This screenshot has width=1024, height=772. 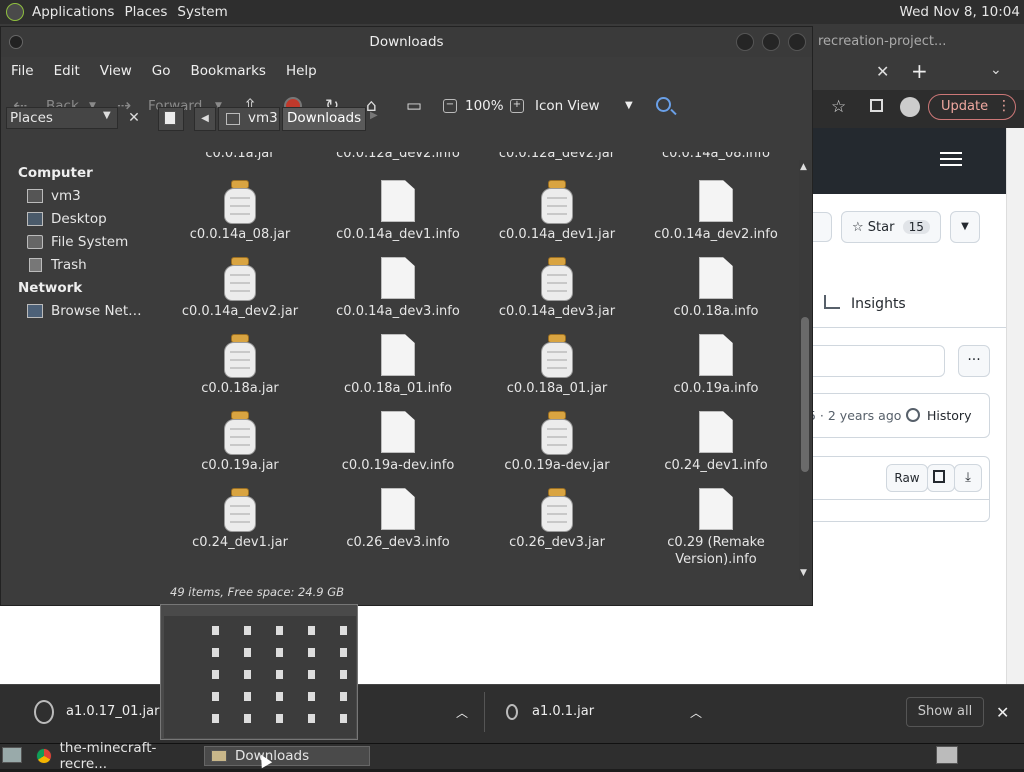 I want to click on file-item: c0.26_dev3.jar, so click(x=557, y=519).